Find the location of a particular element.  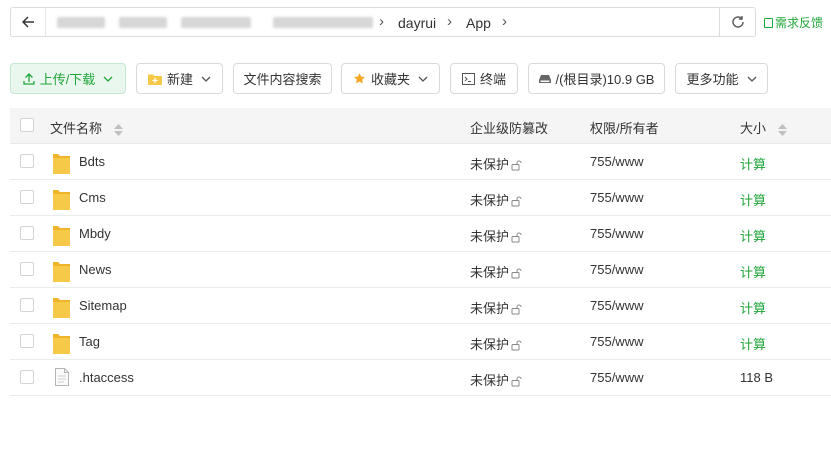

feedback-link: 需求反馈 is located at coordinates (793, 22).